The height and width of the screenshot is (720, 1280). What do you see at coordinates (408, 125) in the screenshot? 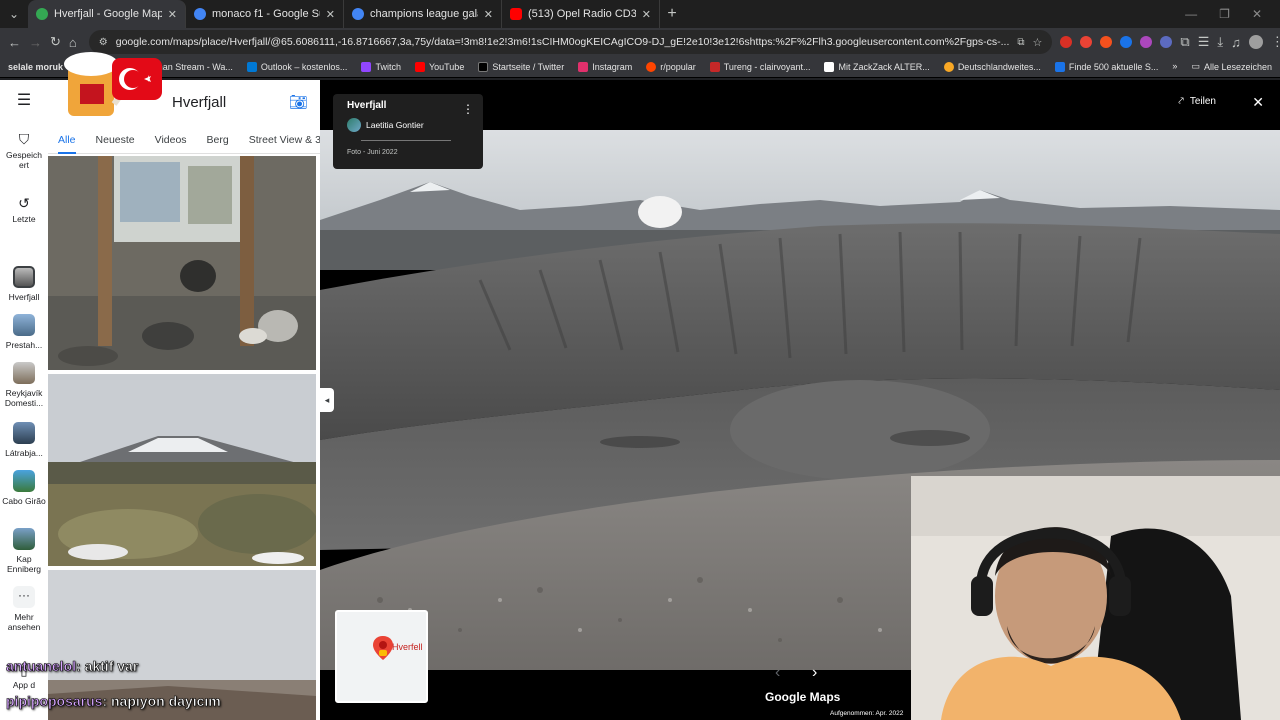
I see `photo-author: Laetitia Gontier` at bounding box center [408, 125].